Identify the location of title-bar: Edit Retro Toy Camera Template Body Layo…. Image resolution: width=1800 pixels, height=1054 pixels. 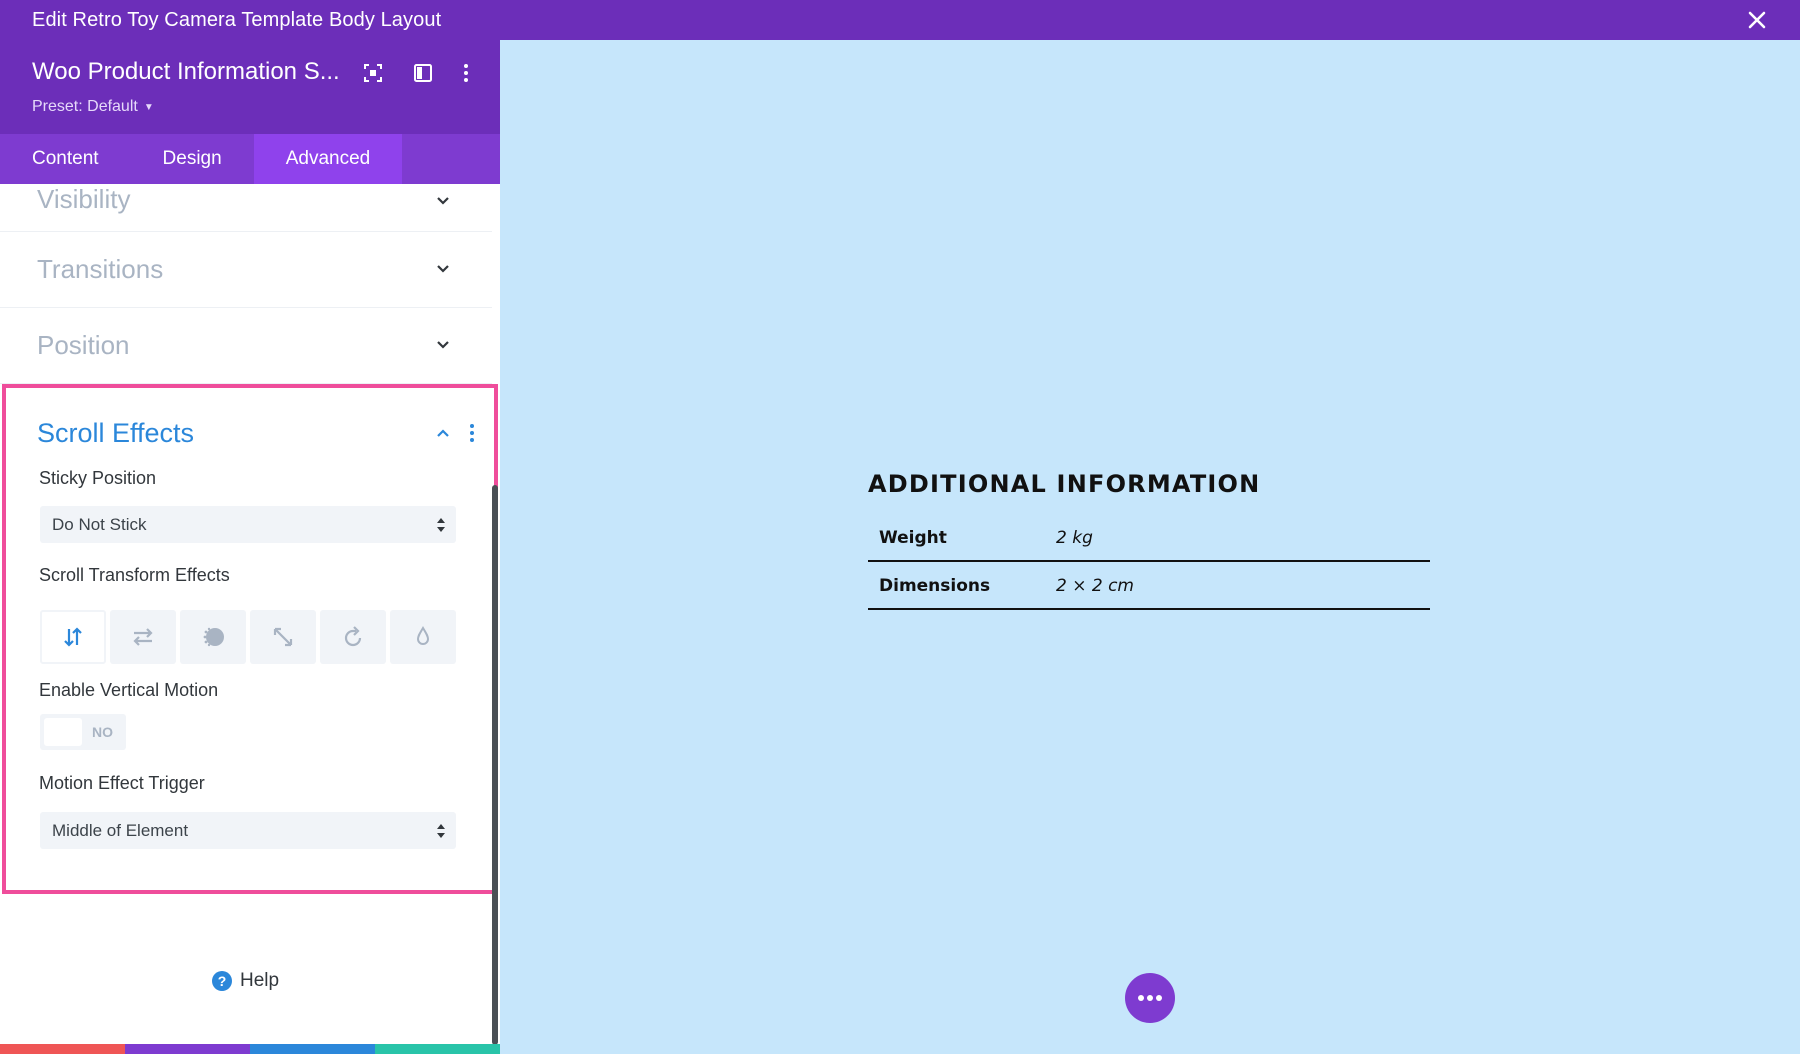
(900, 20).